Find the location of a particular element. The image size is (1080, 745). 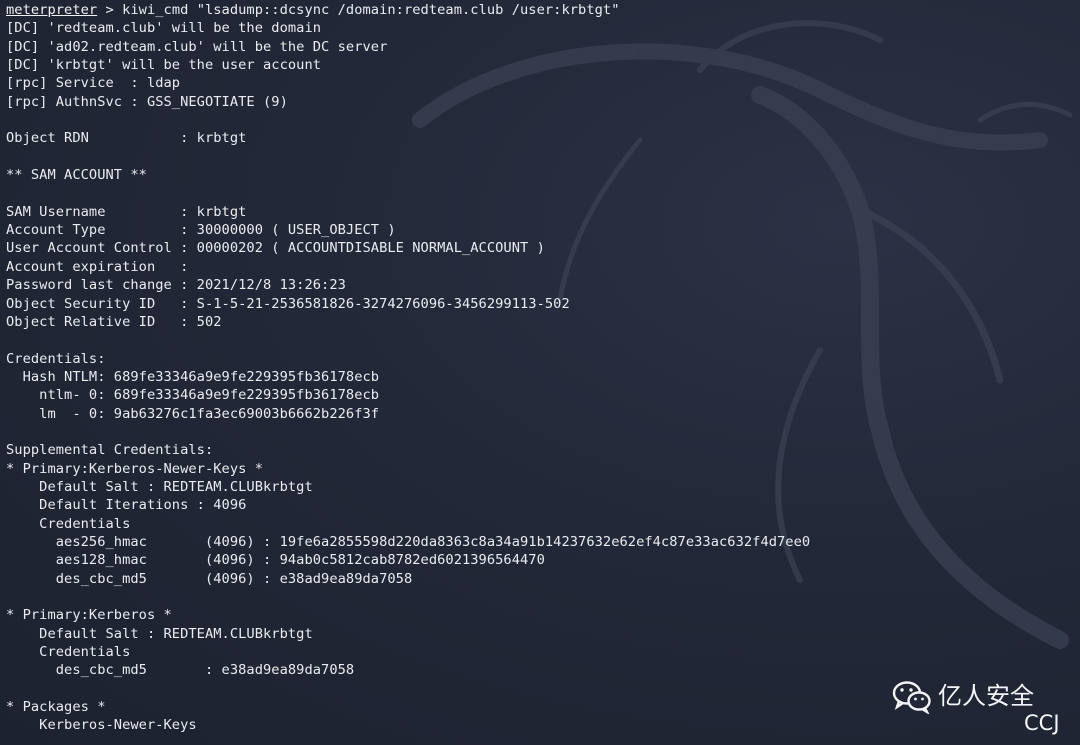

watermark-subtitle: CCJ is located at coordinates (1042, 723).